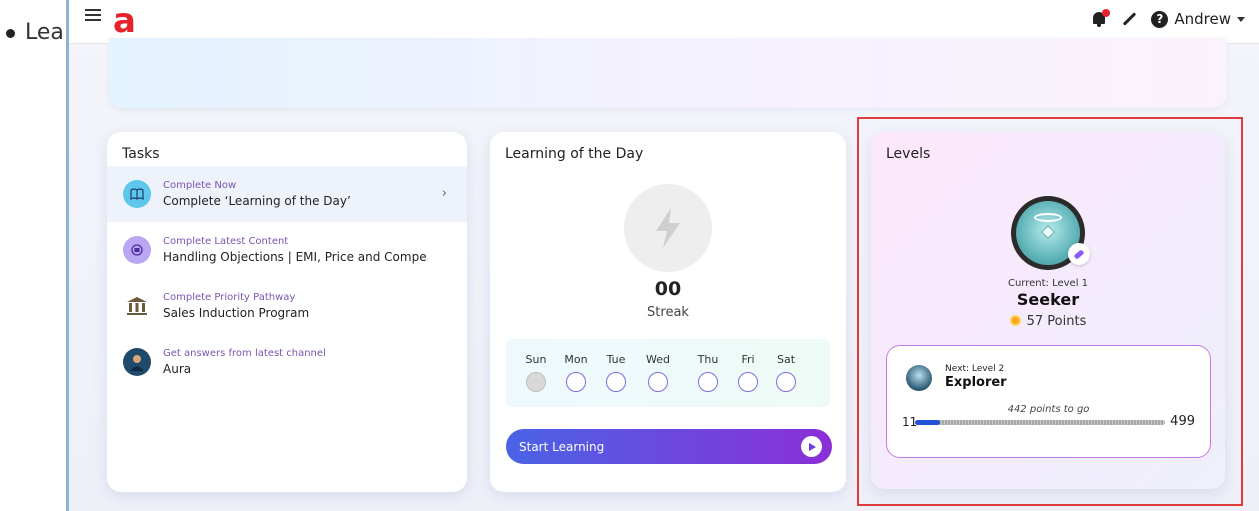  Describe the element at coordinates (257, 201) in the screenshot. I see `task-main: Complete ‘Learning of the Day’` at that location.